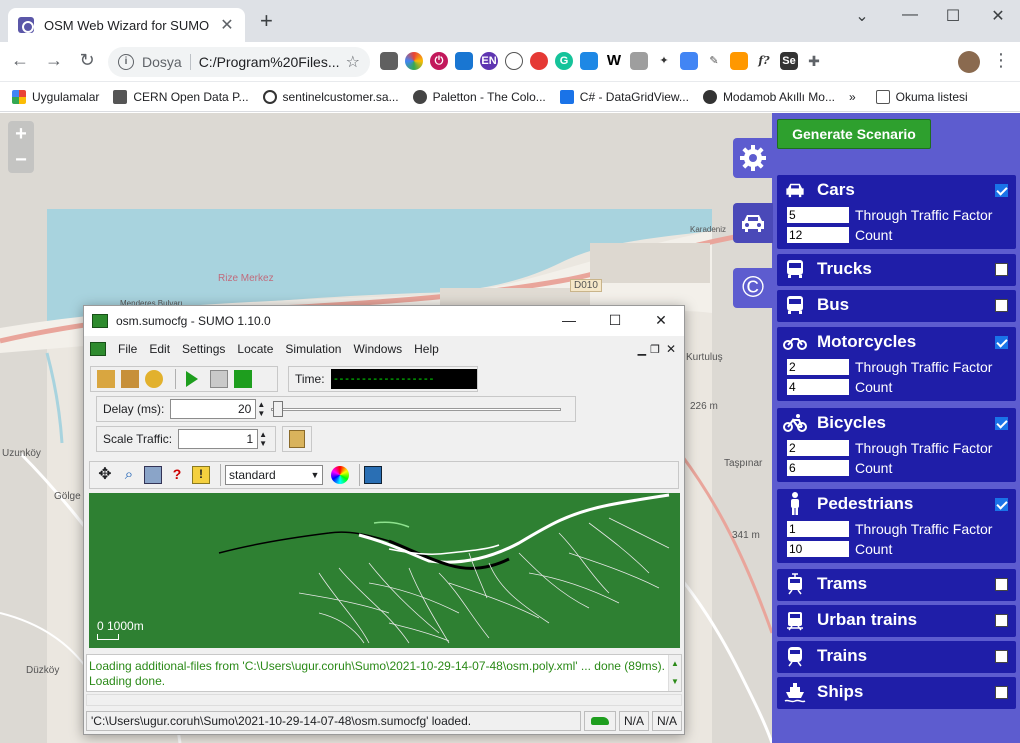  I want to click on trucks-checkbox, so click(1001, 269).